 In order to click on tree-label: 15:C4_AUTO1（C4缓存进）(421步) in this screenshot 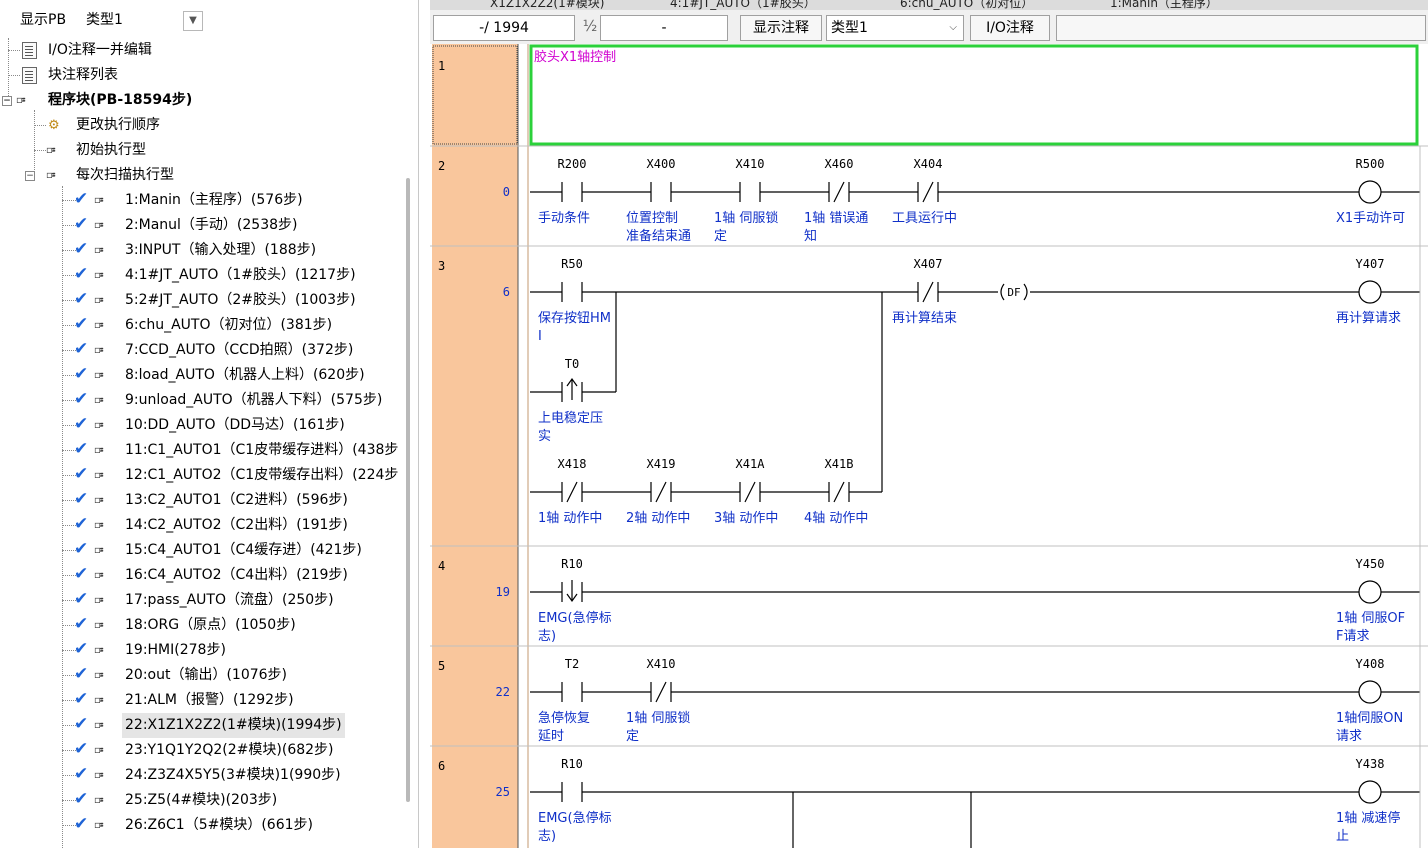, I will do `click(243, 550)`.